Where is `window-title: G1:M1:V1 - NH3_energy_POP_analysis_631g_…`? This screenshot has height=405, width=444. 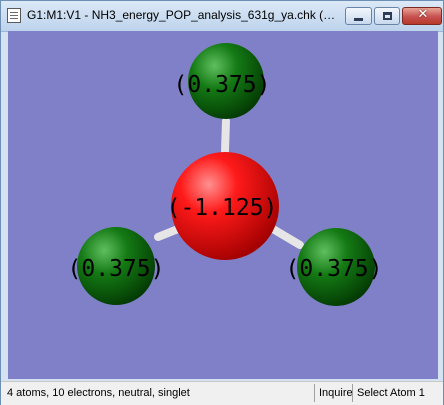 window-title: G1:M1:V1 - NH3_energy_POP_analysis_631g_… is located at coordinates (182, 15).